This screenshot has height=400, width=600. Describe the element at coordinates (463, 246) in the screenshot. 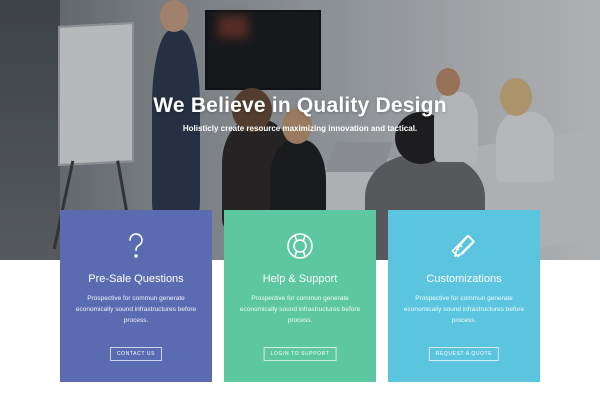

I see `pencil-ruler-icon` at that location.